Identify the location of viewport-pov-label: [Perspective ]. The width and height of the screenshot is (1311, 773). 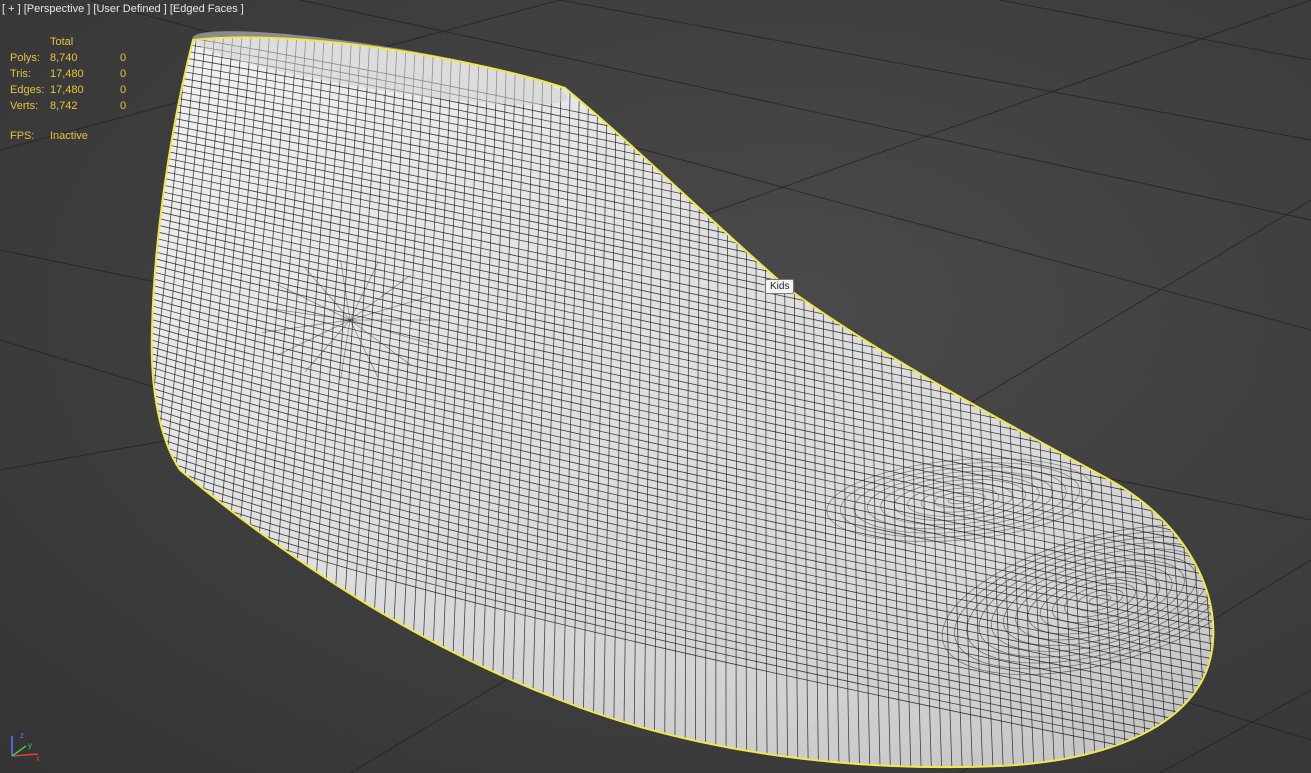
(57, 9).